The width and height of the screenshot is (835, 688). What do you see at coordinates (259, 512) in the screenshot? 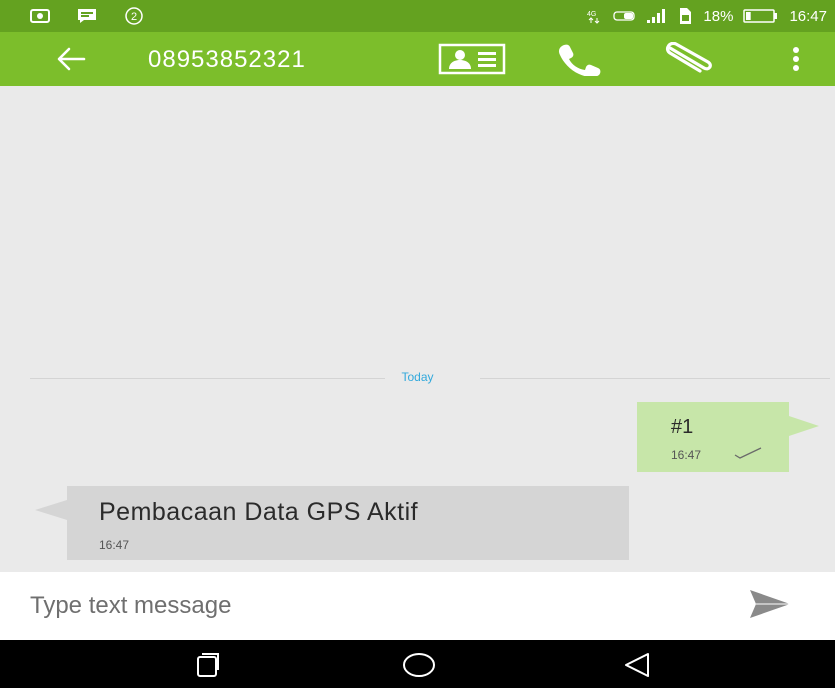
I see `message-text: Pembacaan Data GPS Aktif` at bounding box center [259, 512].